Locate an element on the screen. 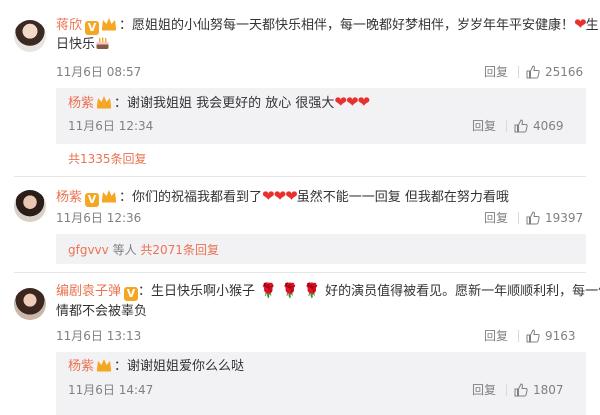 This screenshot has width=600, height=415. more-replies-link: gfgvvv 等人 共2071条回复 is located at coordinates (143, 250).